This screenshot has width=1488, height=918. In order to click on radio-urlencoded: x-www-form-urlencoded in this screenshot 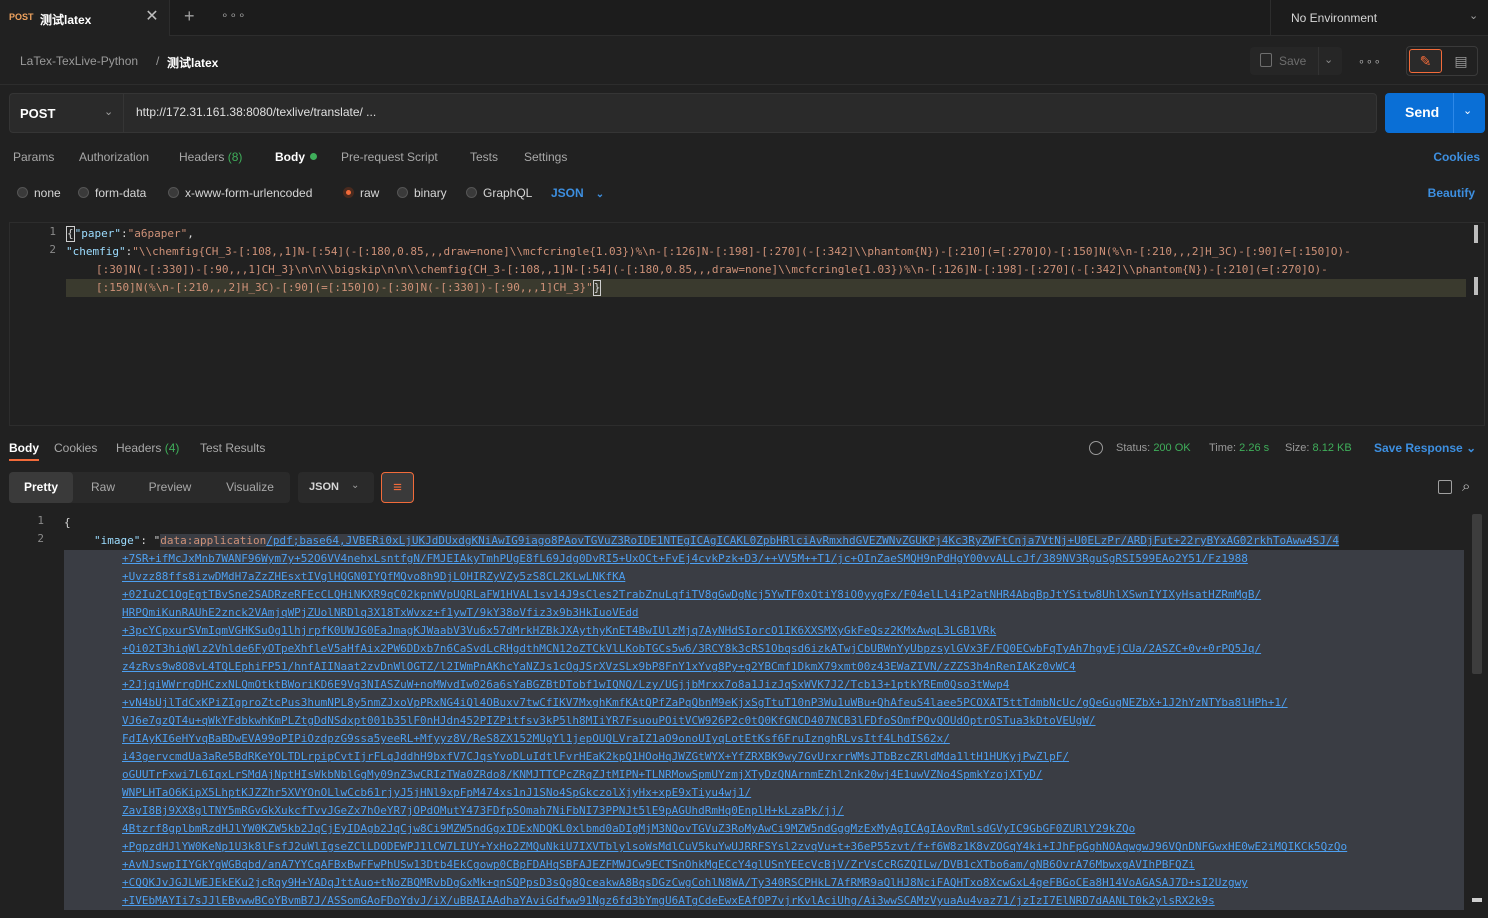, I will do `click(240, 193)`.